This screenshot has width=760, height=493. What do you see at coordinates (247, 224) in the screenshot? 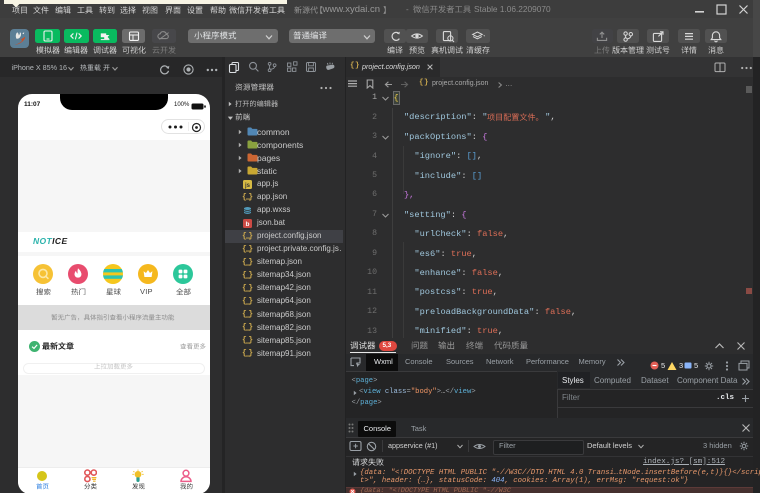
I see `svg-text: b` at bounding box center [247, 224].